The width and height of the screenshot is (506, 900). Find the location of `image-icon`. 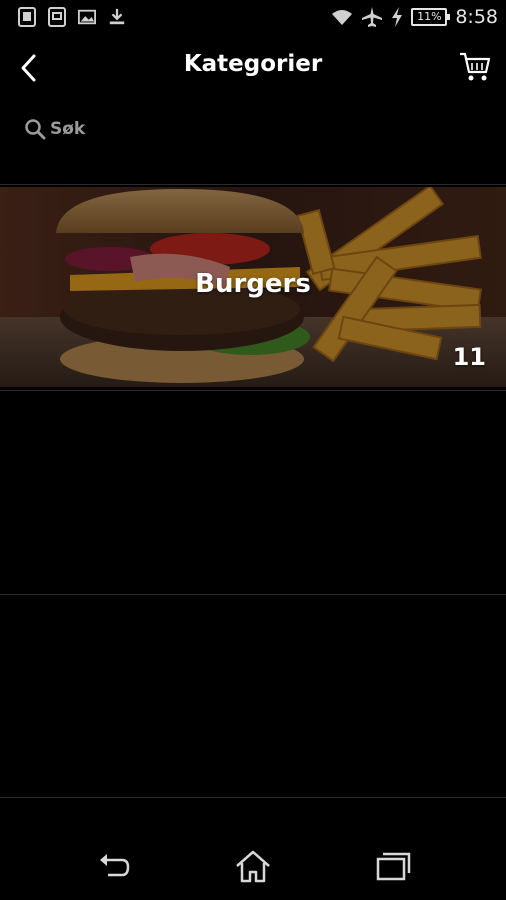

image-icon is located at coordinates (87, 17).